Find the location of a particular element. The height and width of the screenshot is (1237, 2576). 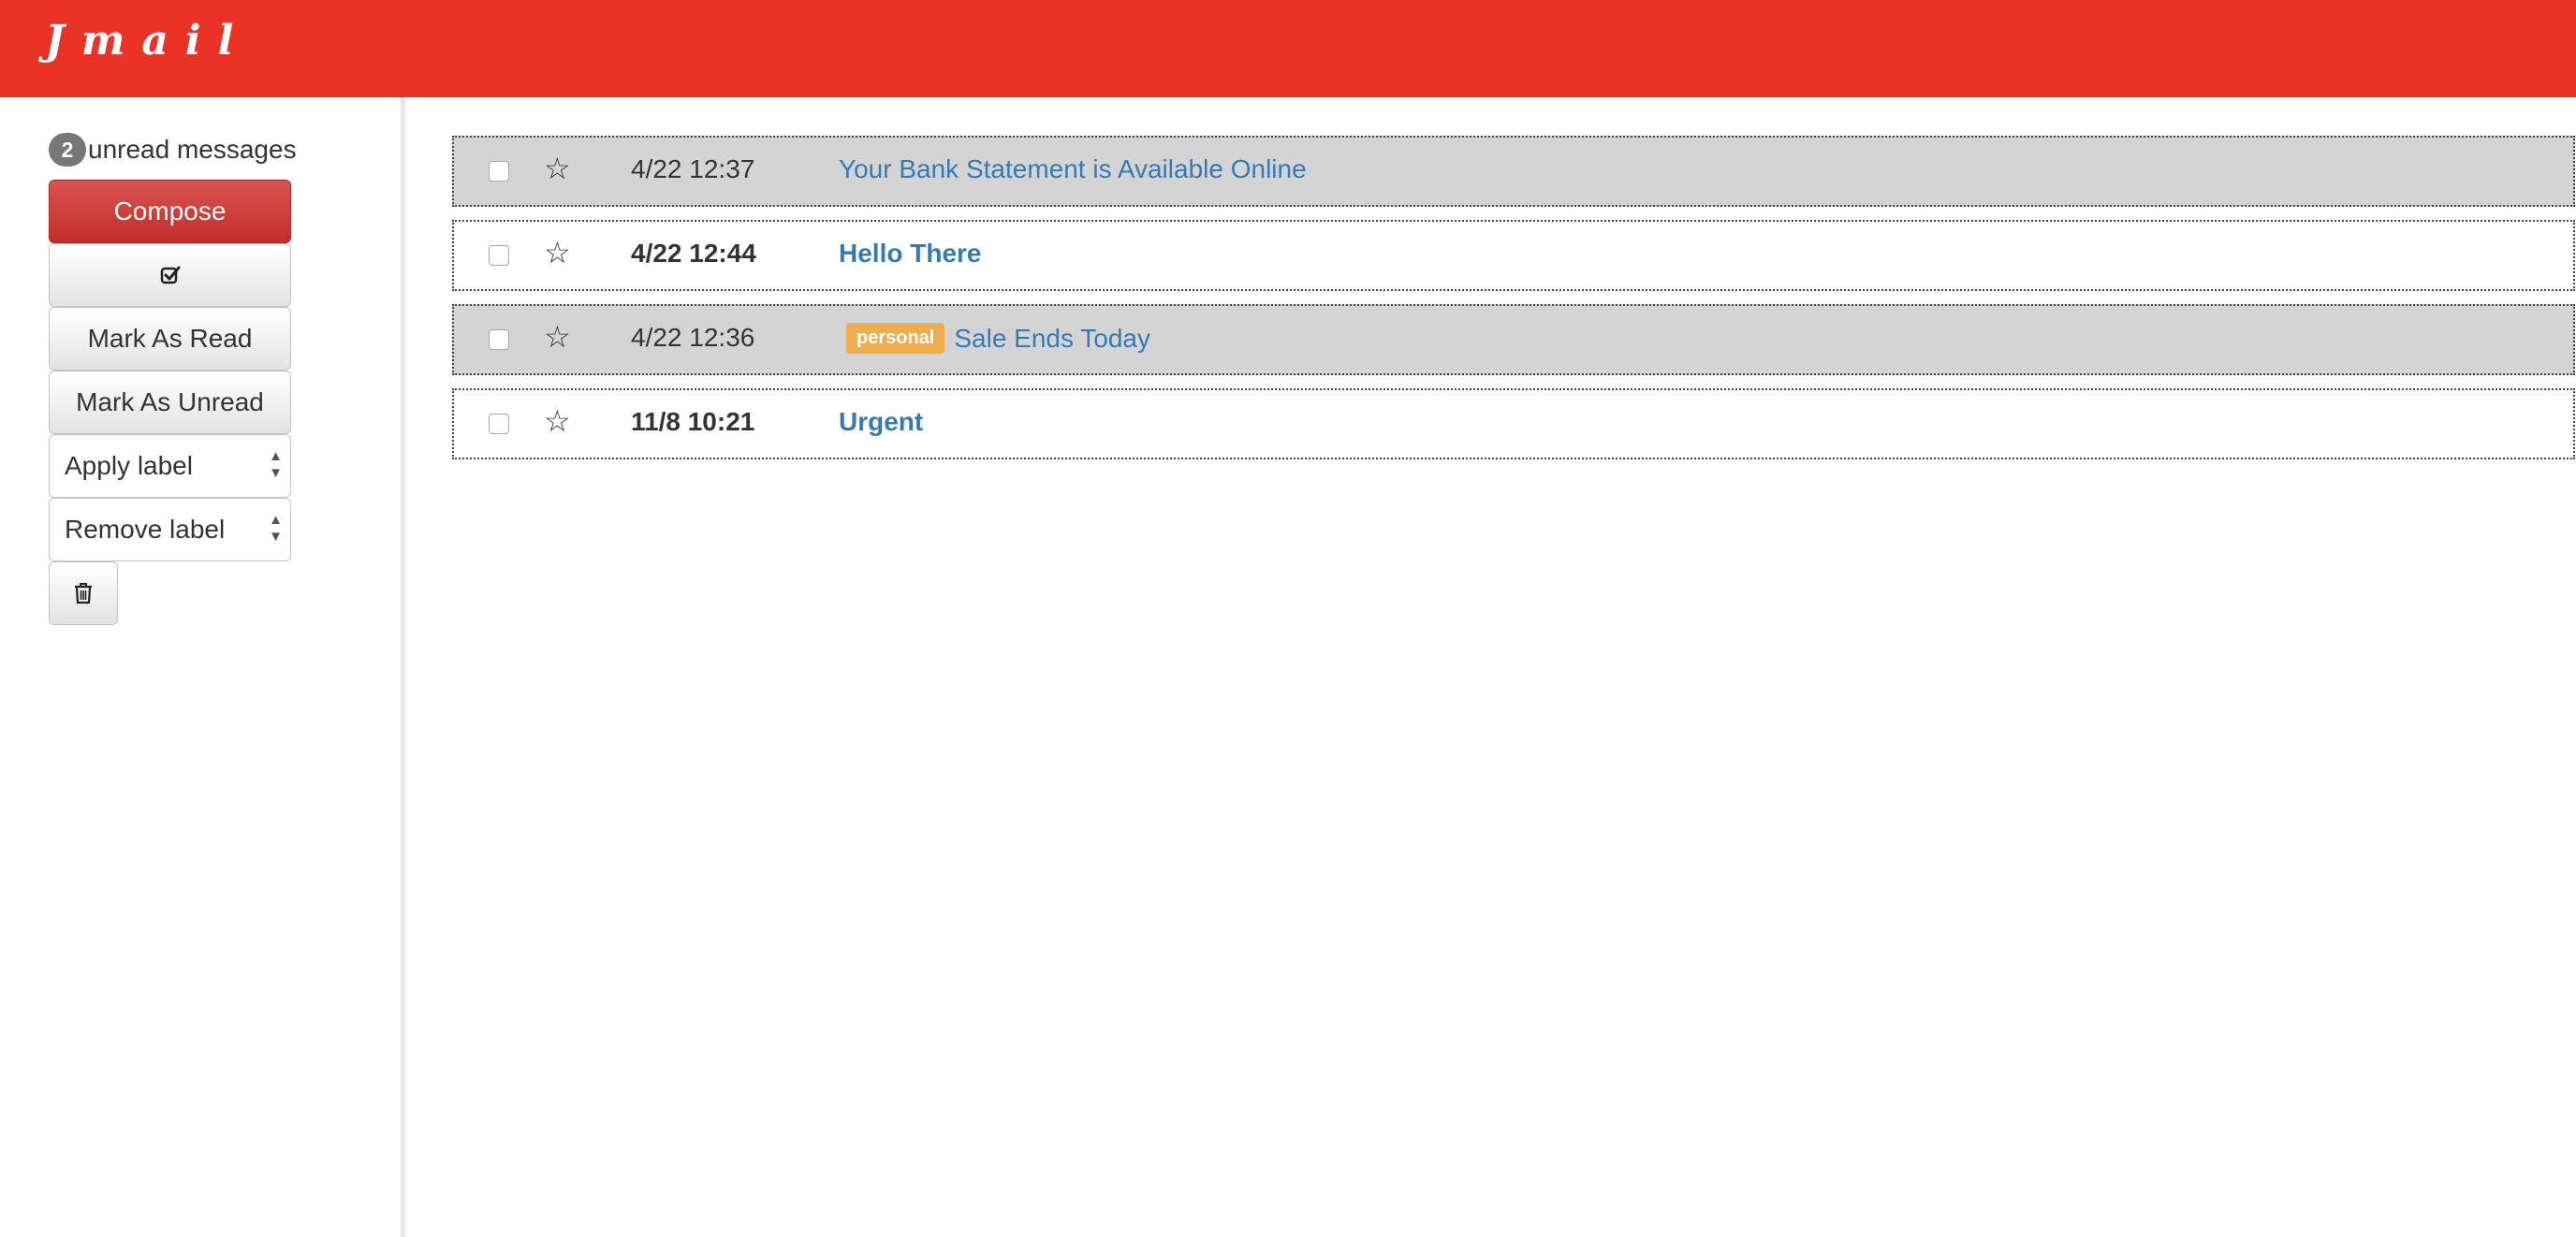

message-subject-link: Urgent is located at coordinates (881, 422).